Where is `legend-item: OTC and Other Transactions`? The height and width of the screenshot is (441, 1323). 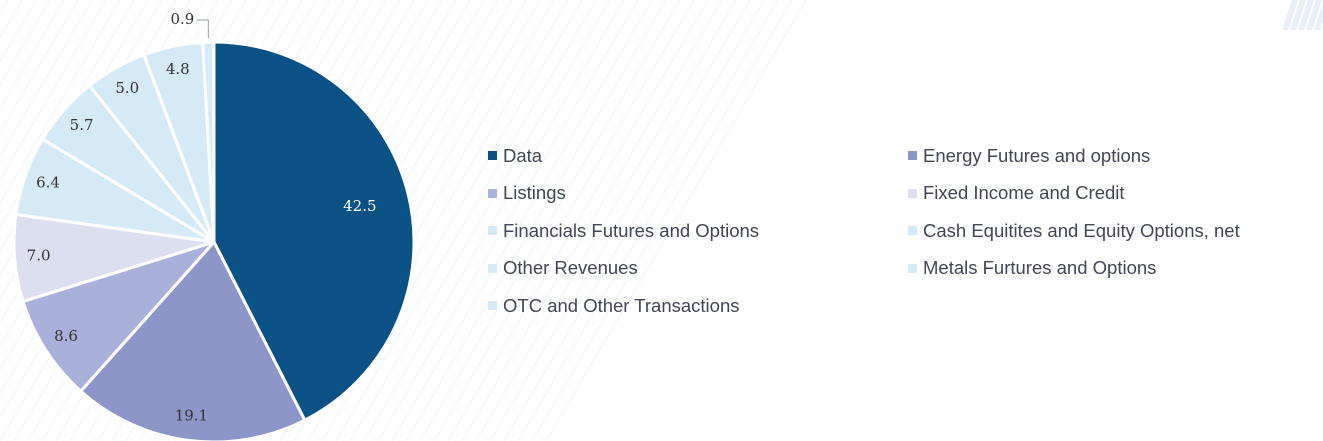
legend-item: OTC and Other Transactions is located at coordinates (698, 306).